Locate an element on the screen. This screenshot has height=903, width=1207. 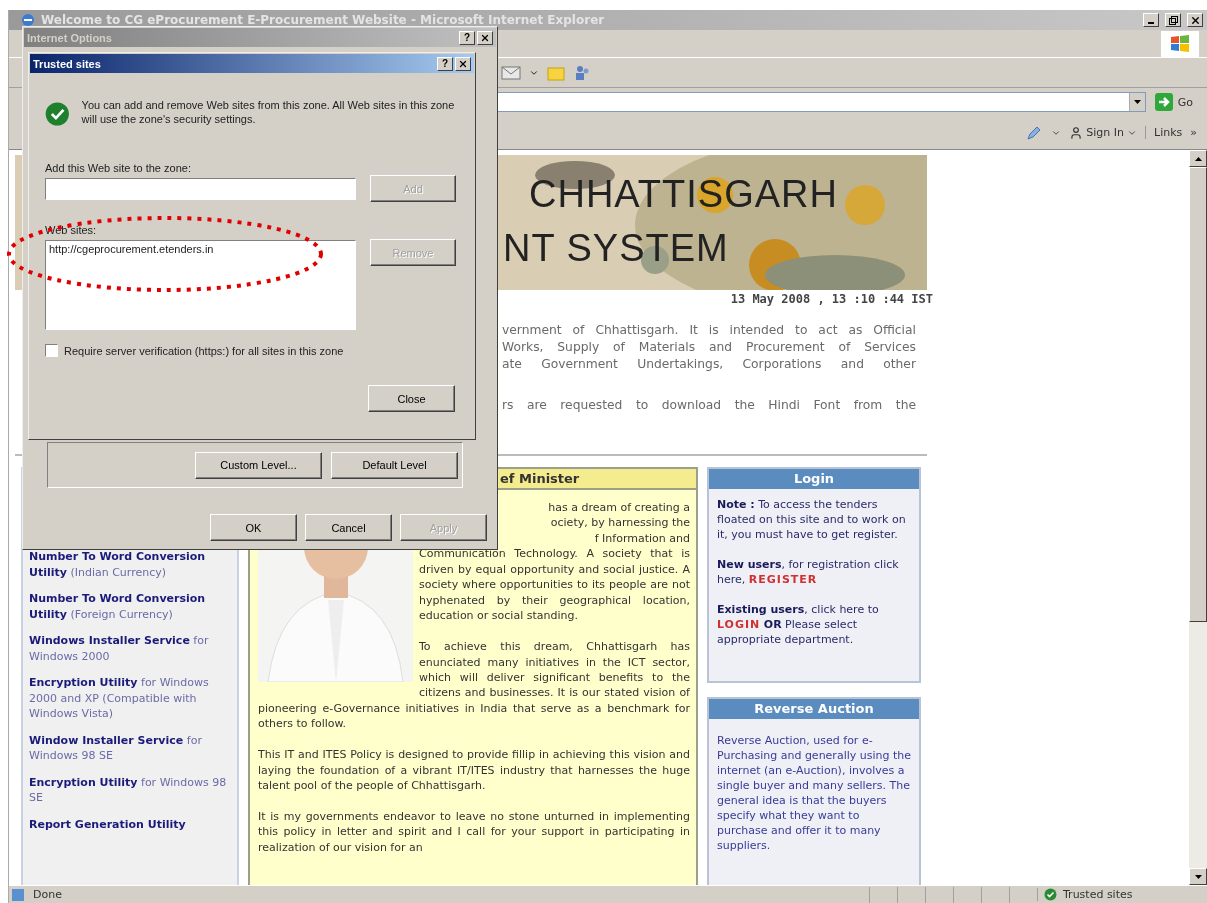
page-icon is located at coordinates (19, 894).